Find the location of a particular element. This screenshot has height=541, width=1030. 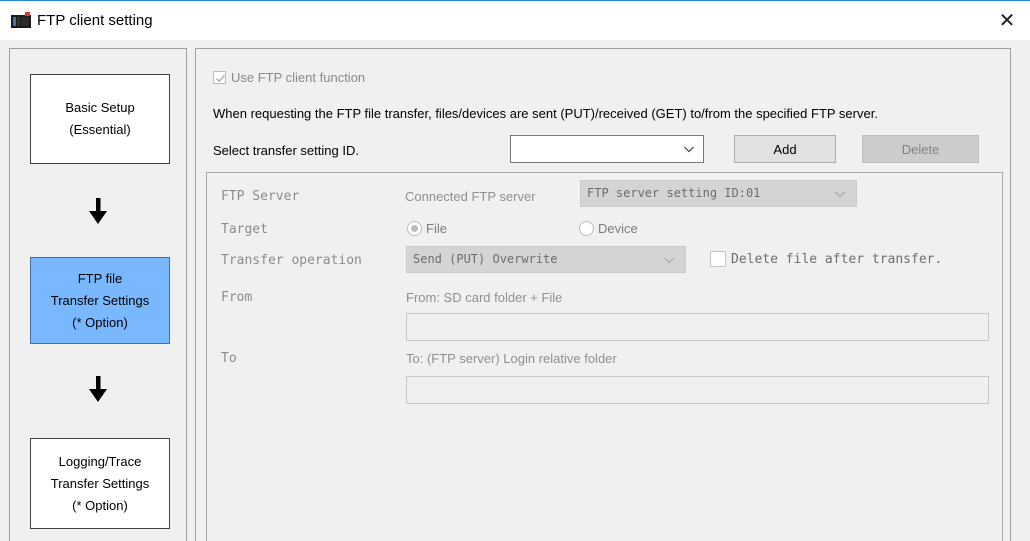

transfer-operation-select: Send (PUT) Overwrite is located at coordinates (546, 259).